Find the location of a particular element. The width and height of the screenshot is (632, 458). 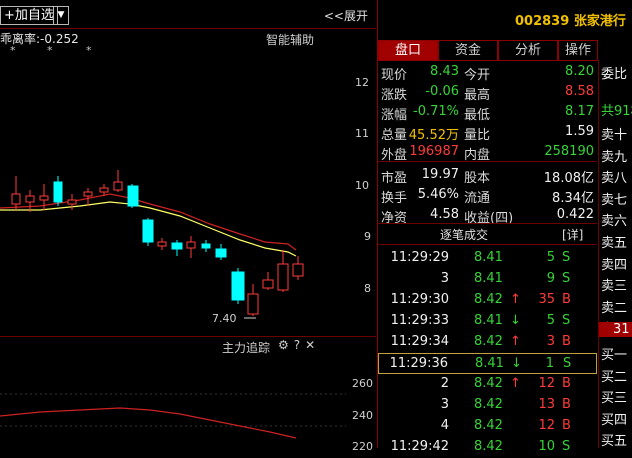

add-watchlist-button: +加自选 is located at coordinates (29, 15).